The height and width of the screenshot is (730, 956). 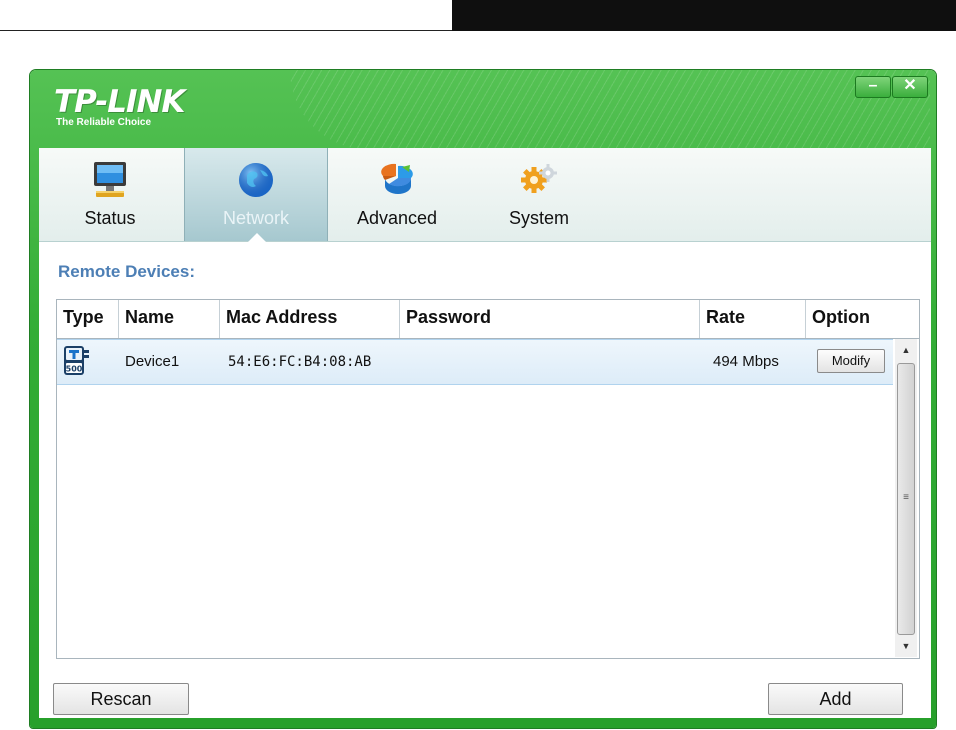 What do you see at coordinates (906, 646) in the screenshot?
I see `scroll-down-arrow-icon: ▼` at bounding box center [906, 646].